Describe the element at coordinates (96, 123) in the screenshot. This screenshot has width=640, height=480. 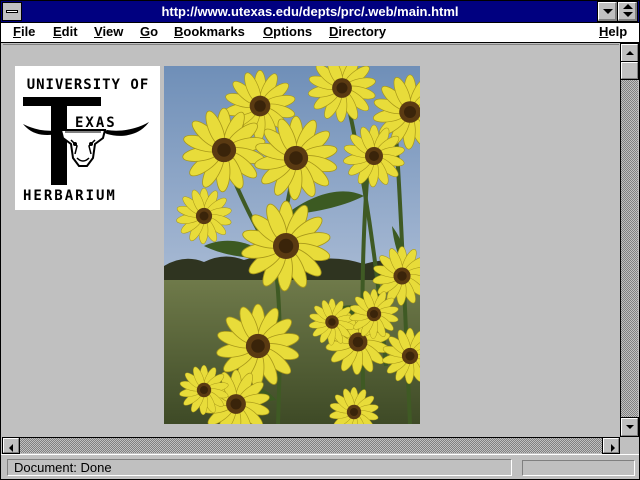
I see `logo-exas-text: EXAS` at that location.